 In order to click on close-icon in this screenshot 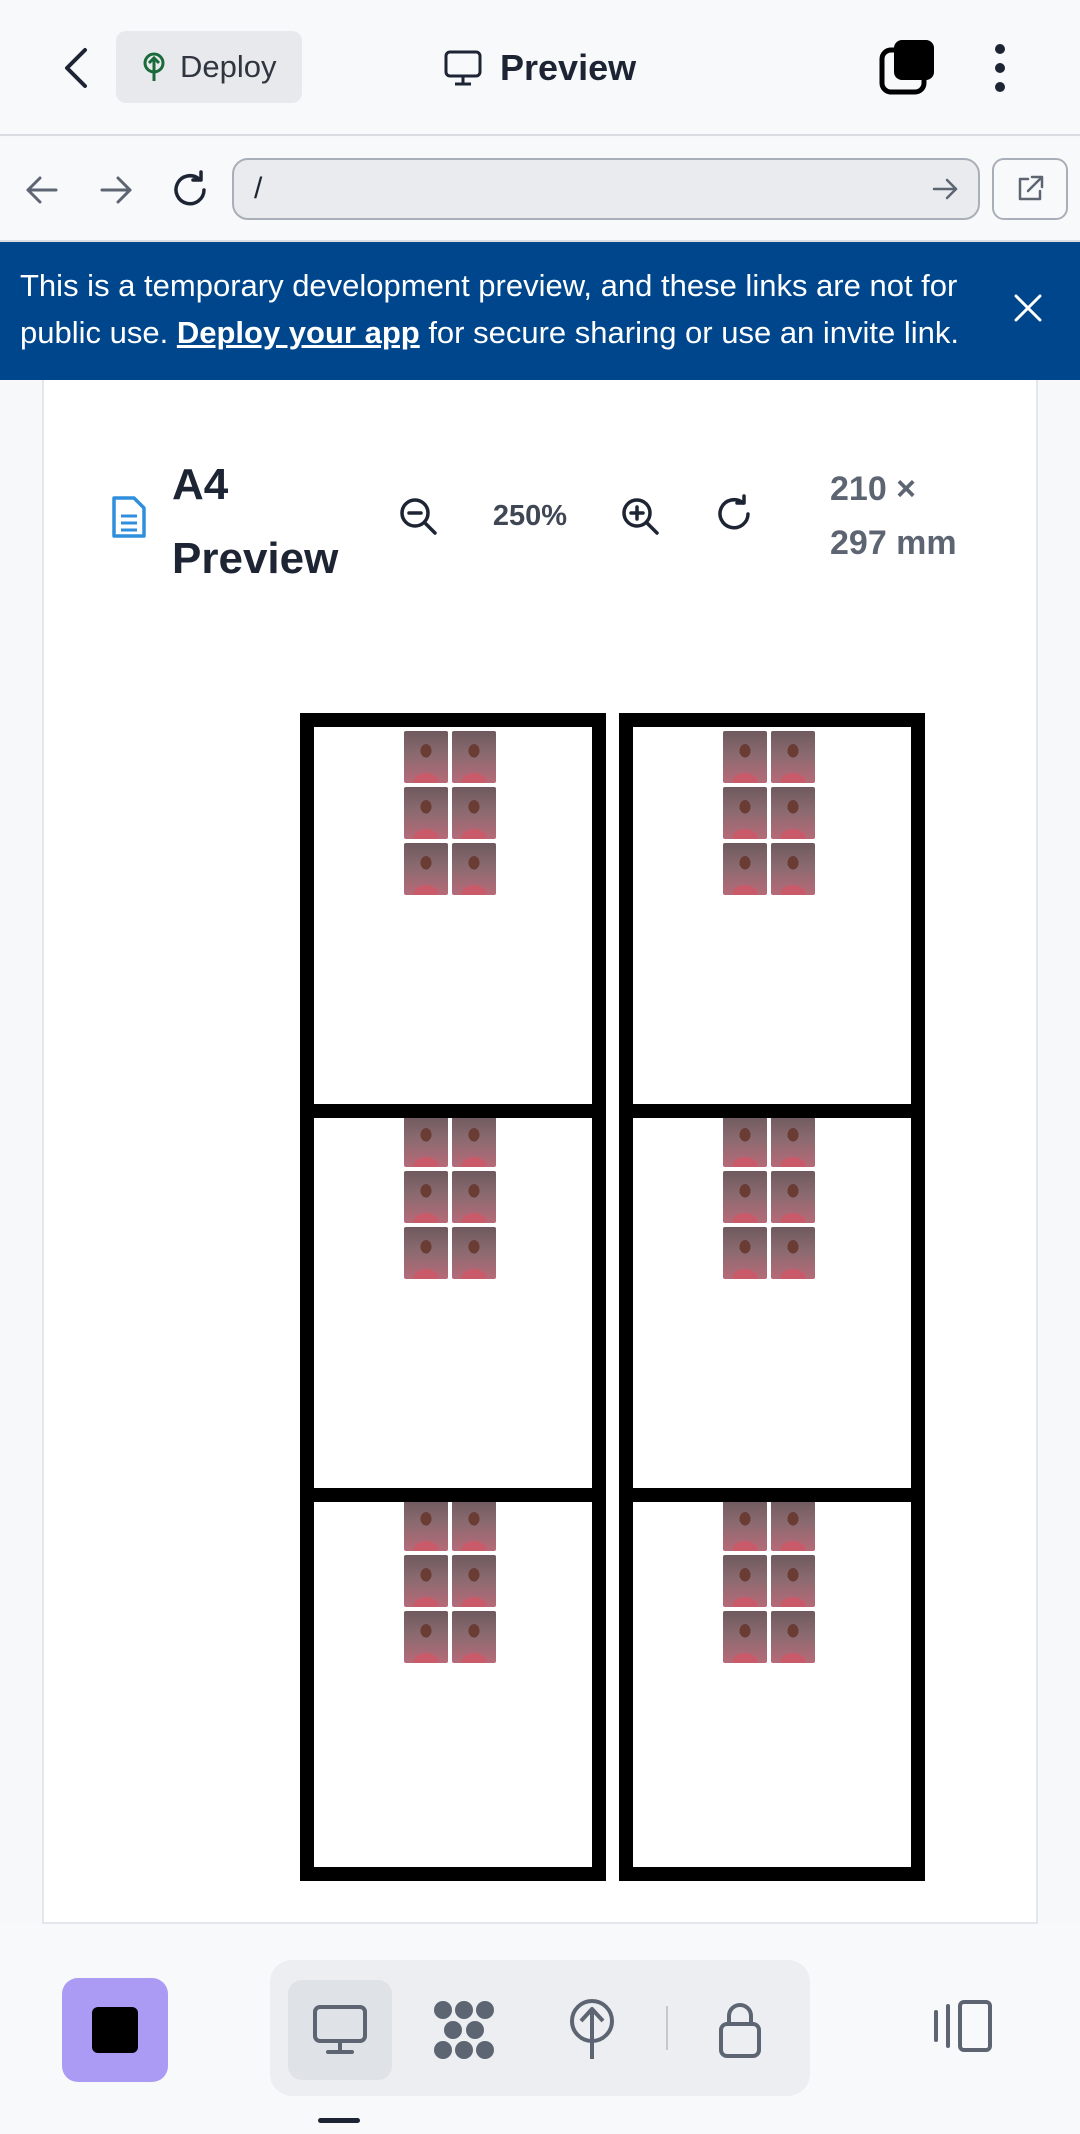, I will do `click(1028, 308)`.